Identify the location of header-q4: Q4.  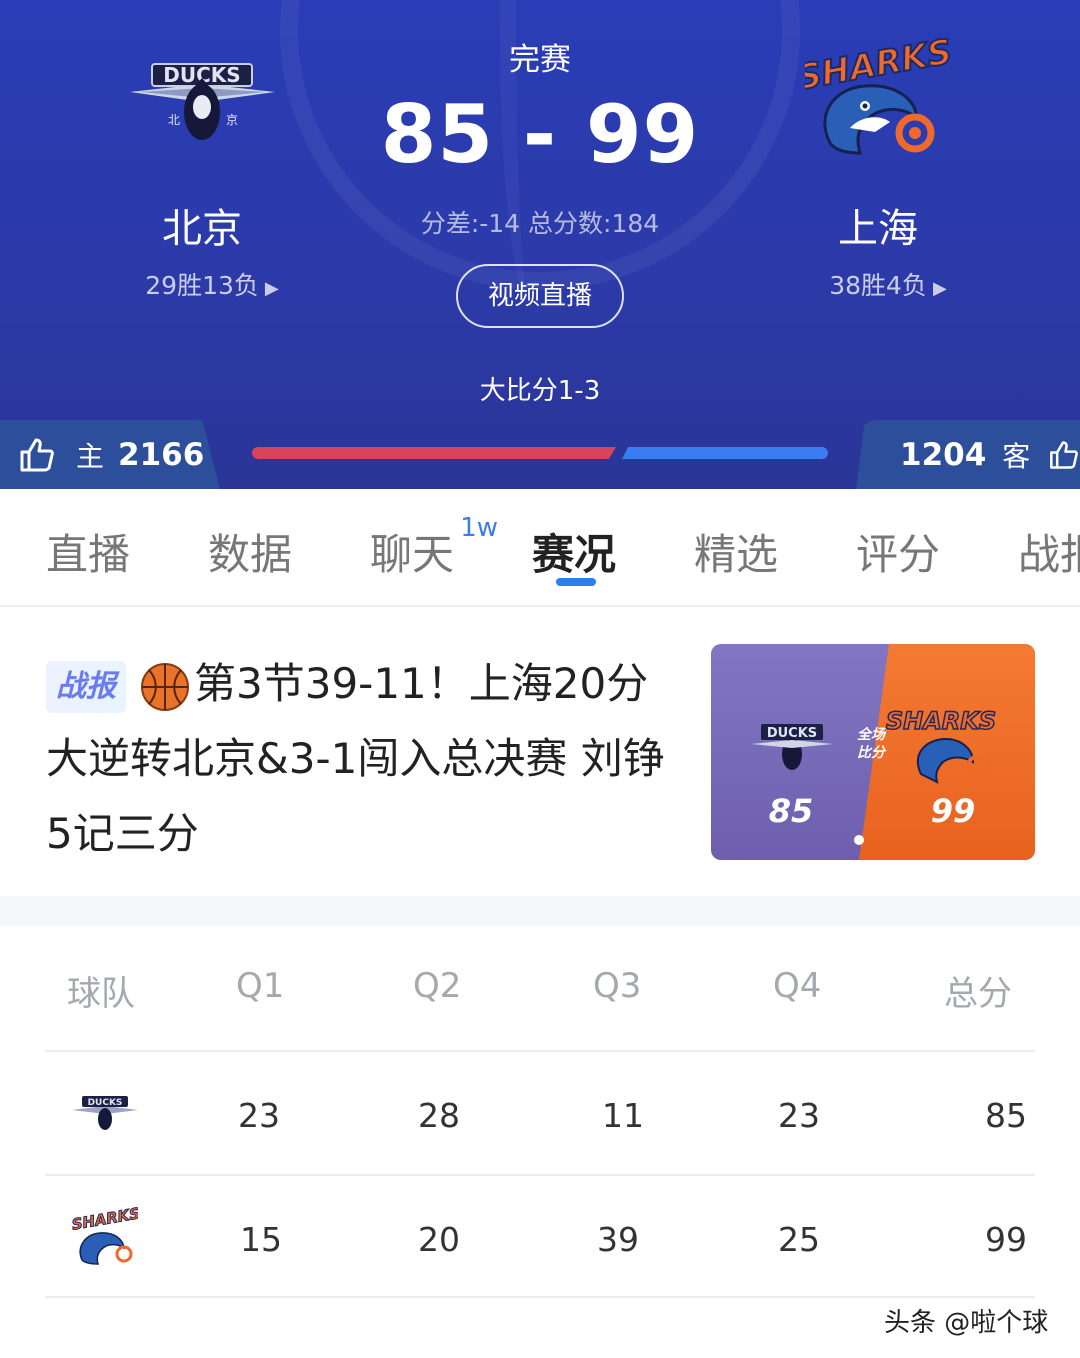
(797, 986).